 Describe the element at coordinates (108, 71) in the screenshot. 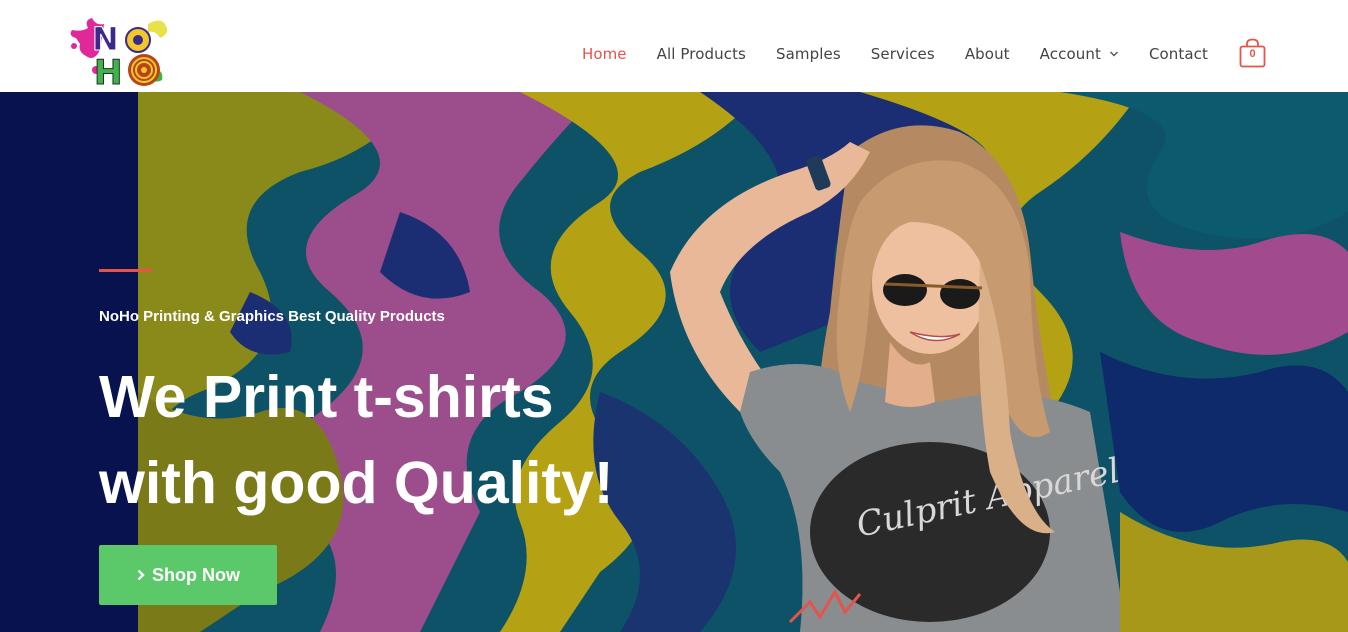

I see `svg-text: H` at that location.